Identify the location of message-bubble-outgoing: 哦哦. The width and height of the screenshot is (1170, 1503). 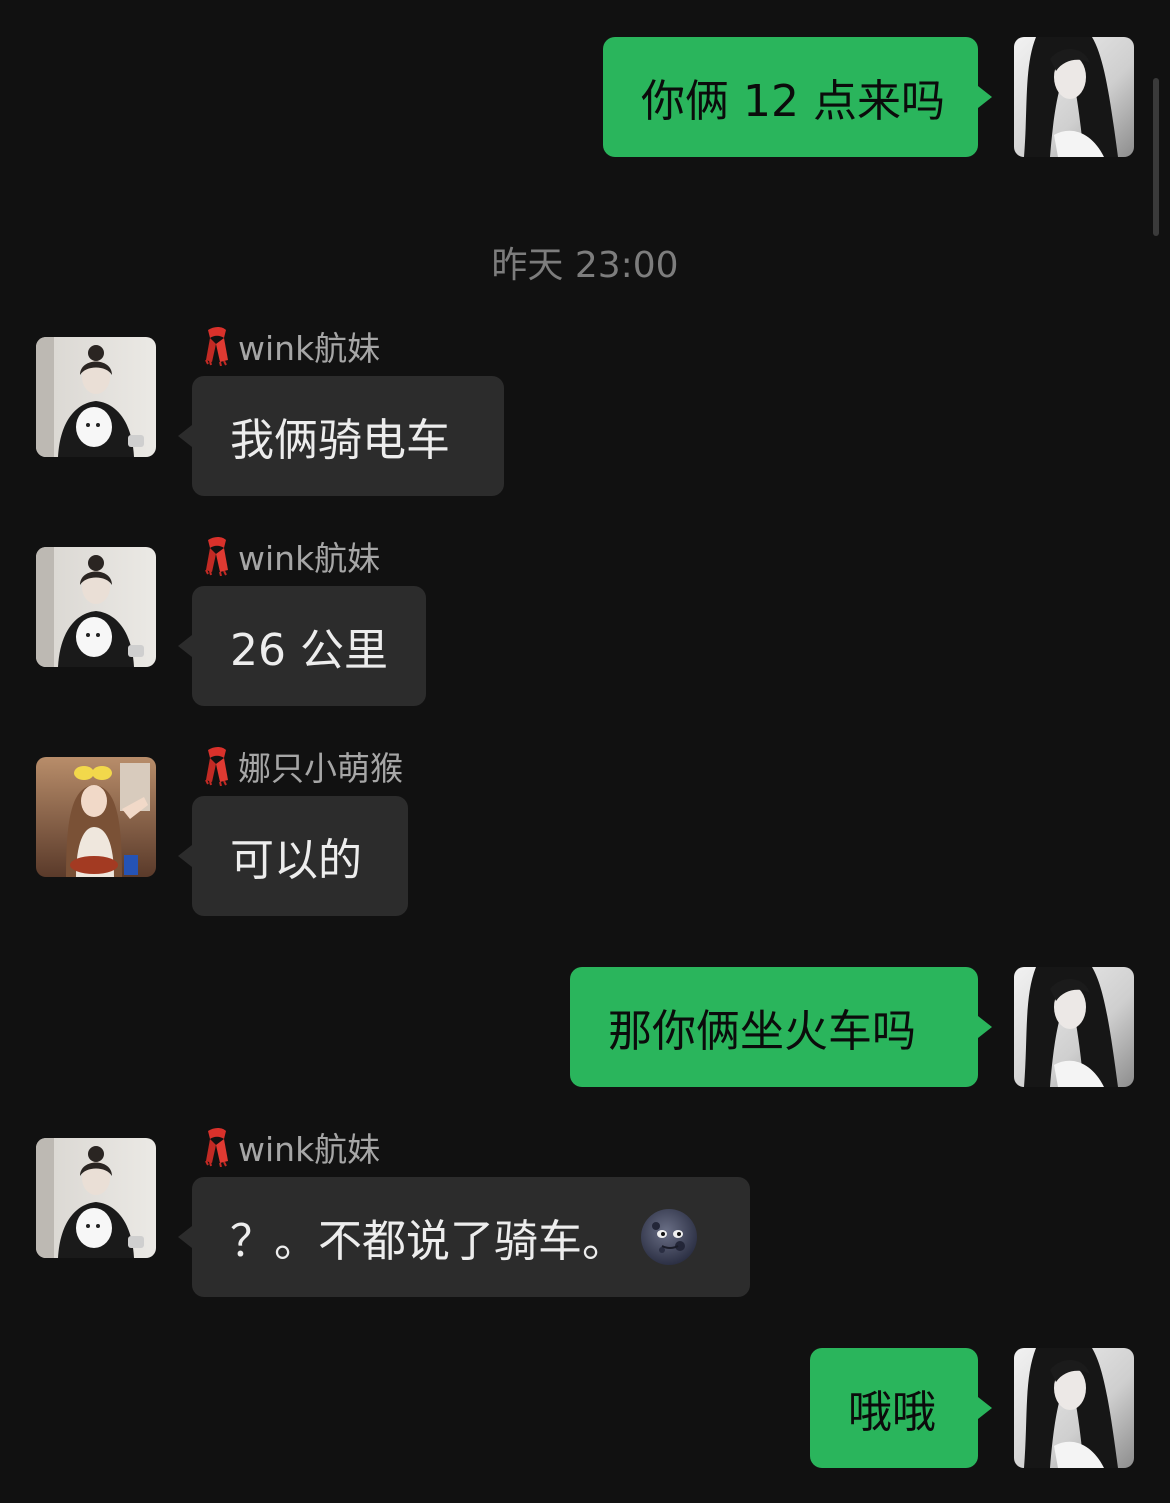
(894, 1408).